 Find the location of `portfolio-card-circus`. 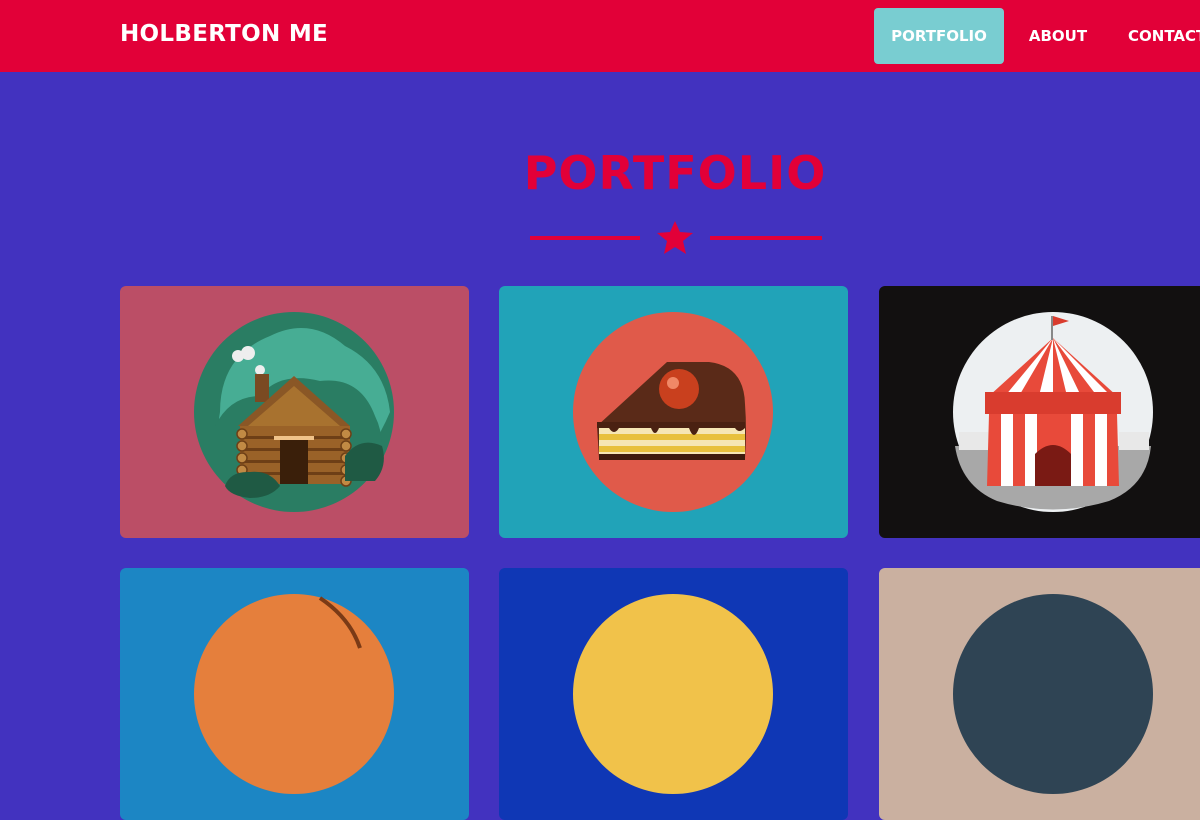

portfolio-card-circus is located at coordinates (1039, 412).